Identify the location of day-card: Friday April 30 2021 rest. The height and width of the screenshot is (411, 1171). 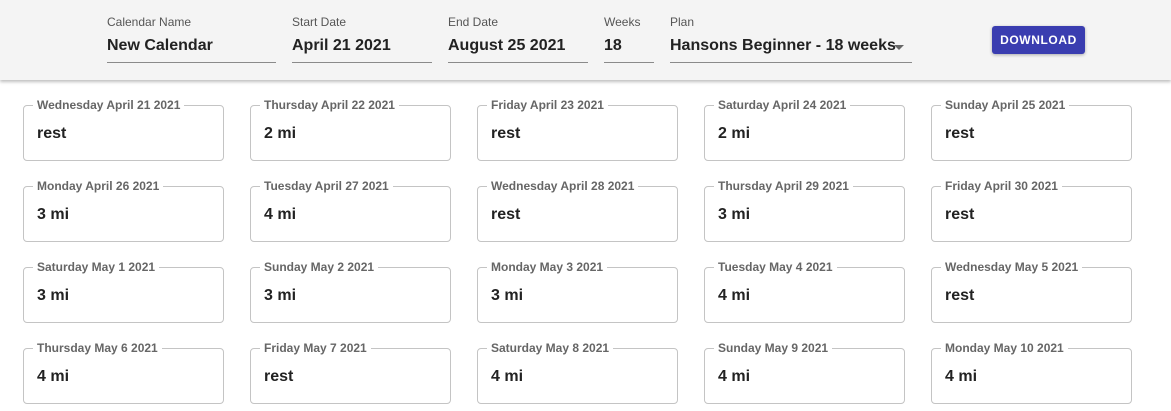
(1031, 210).